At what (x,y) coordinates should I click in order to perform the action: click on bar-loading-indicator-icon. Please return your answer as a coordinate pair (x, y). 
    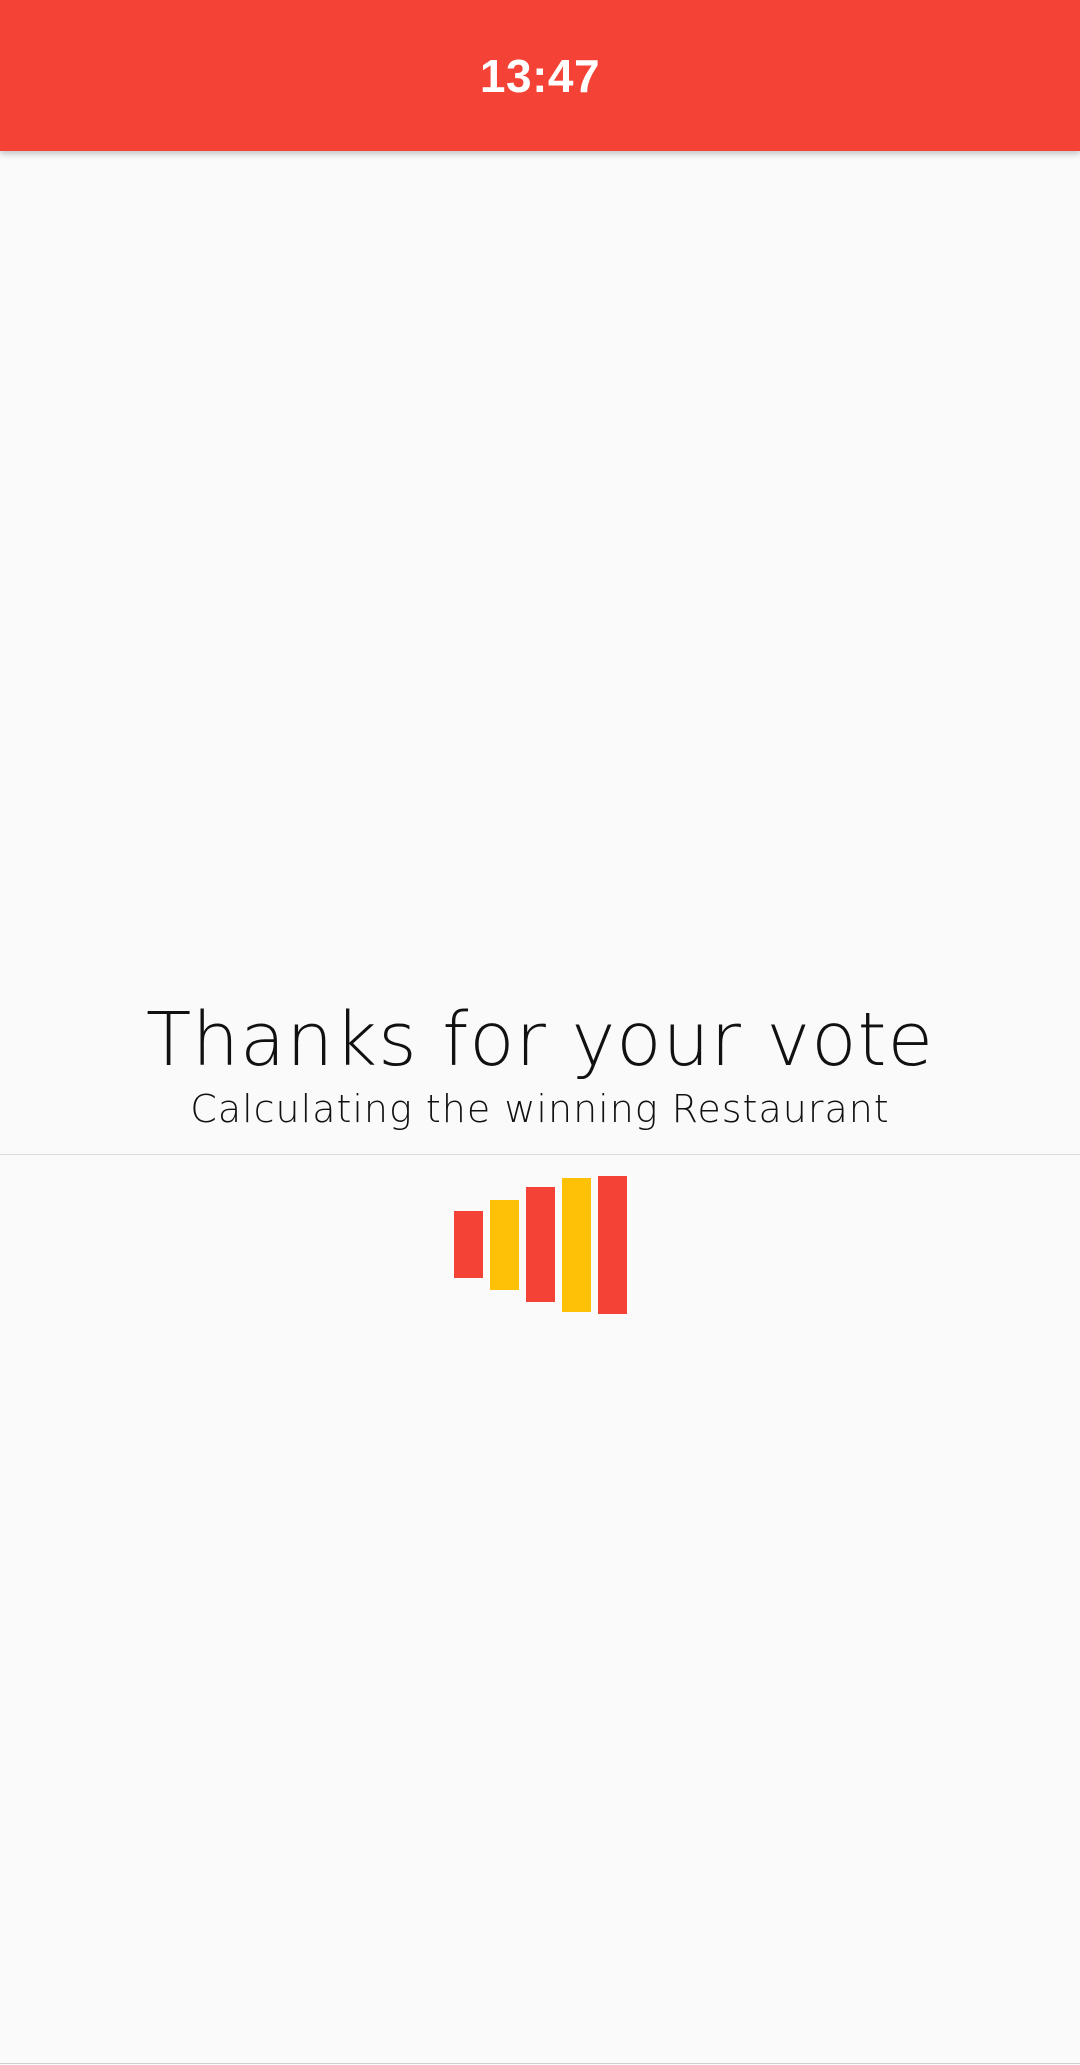
    Looking at the image, I should click on (540, 1245).